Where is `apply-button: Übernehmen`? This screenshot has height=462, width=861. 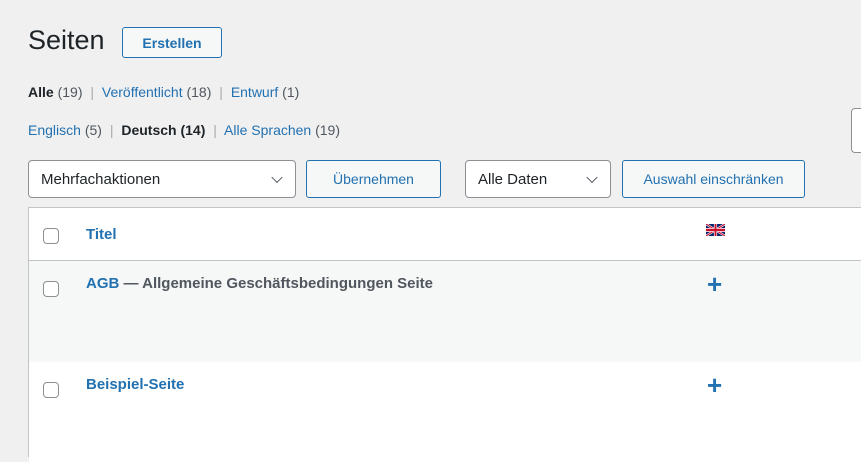 apply-button: Übernehmen is located at coordinates (373, 179).